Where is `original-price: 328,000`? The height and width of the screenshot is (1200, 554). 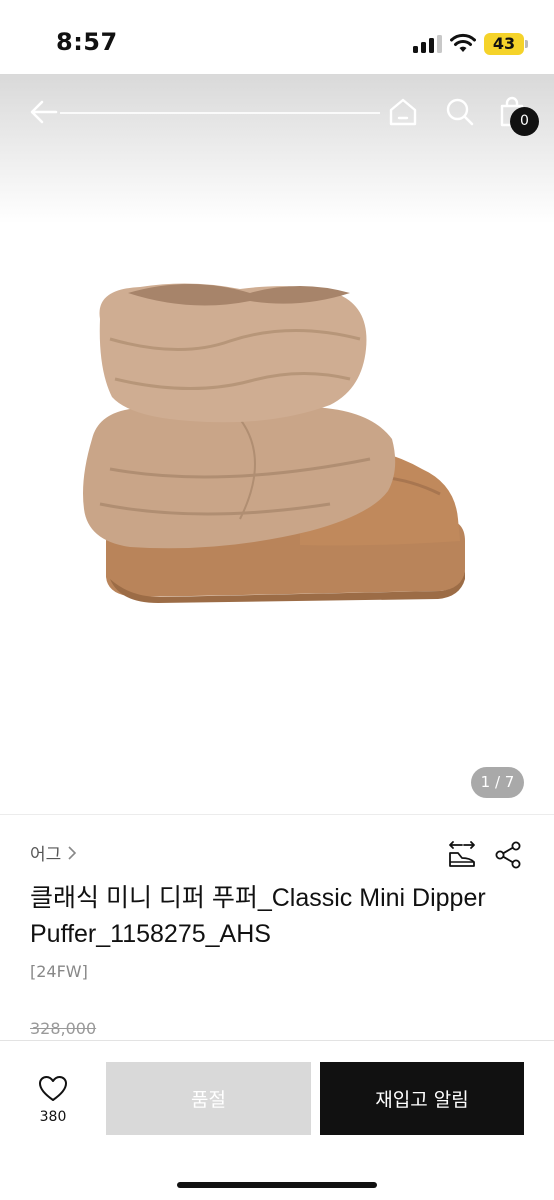
original-price: 328,000 is located at coordinates (63, 1028).